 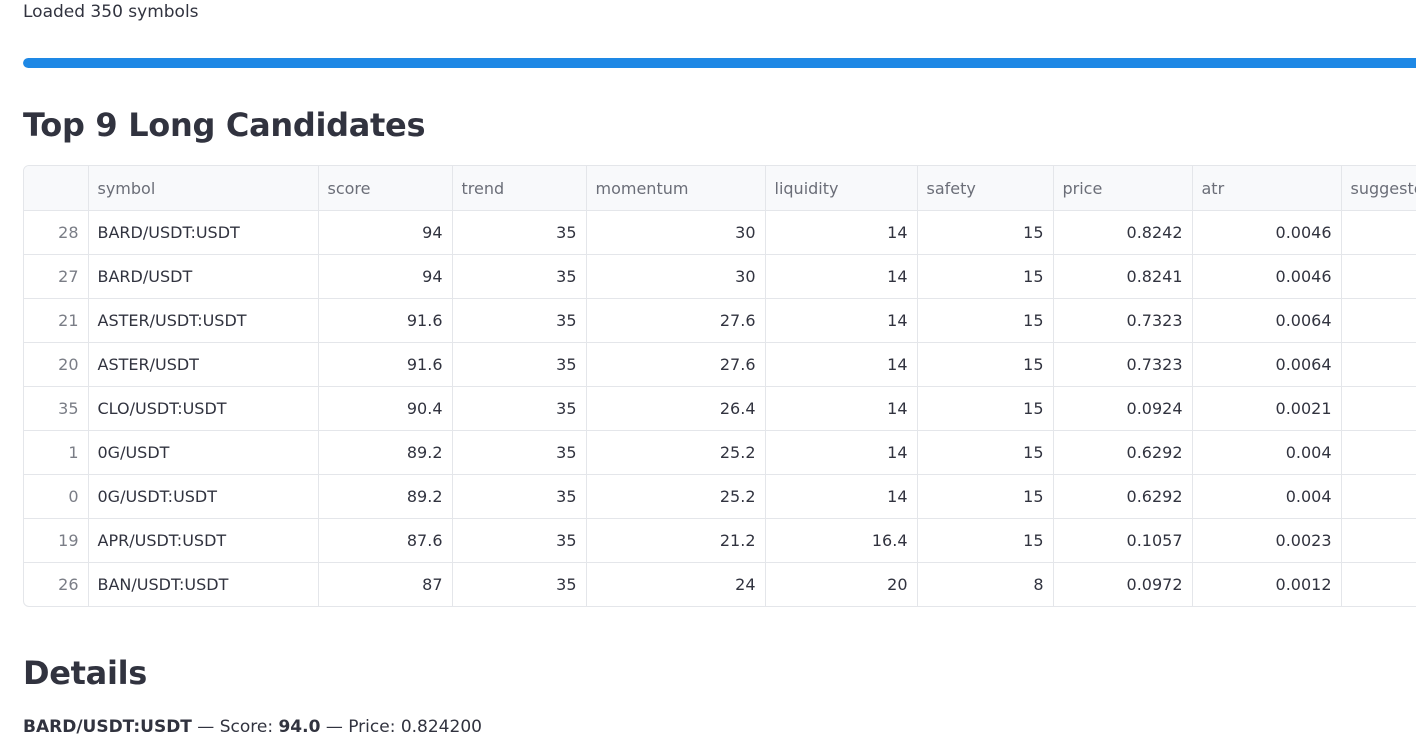 I want to click on cell-index: 19, so click(x=56, y=540).